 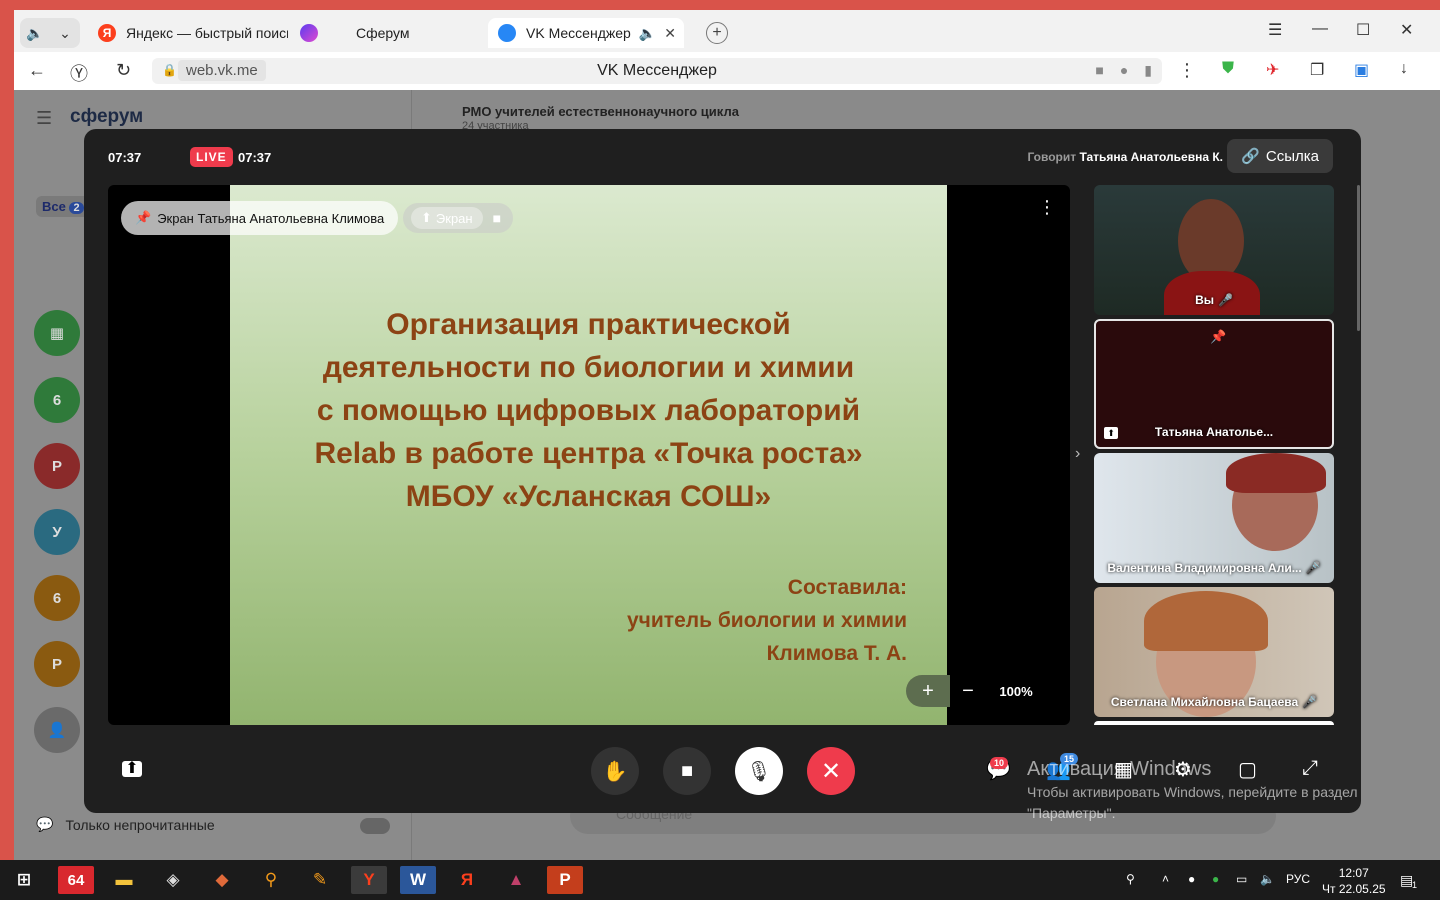 I want to click on maximize-icon: ☐, so click(x=1363, y=30).